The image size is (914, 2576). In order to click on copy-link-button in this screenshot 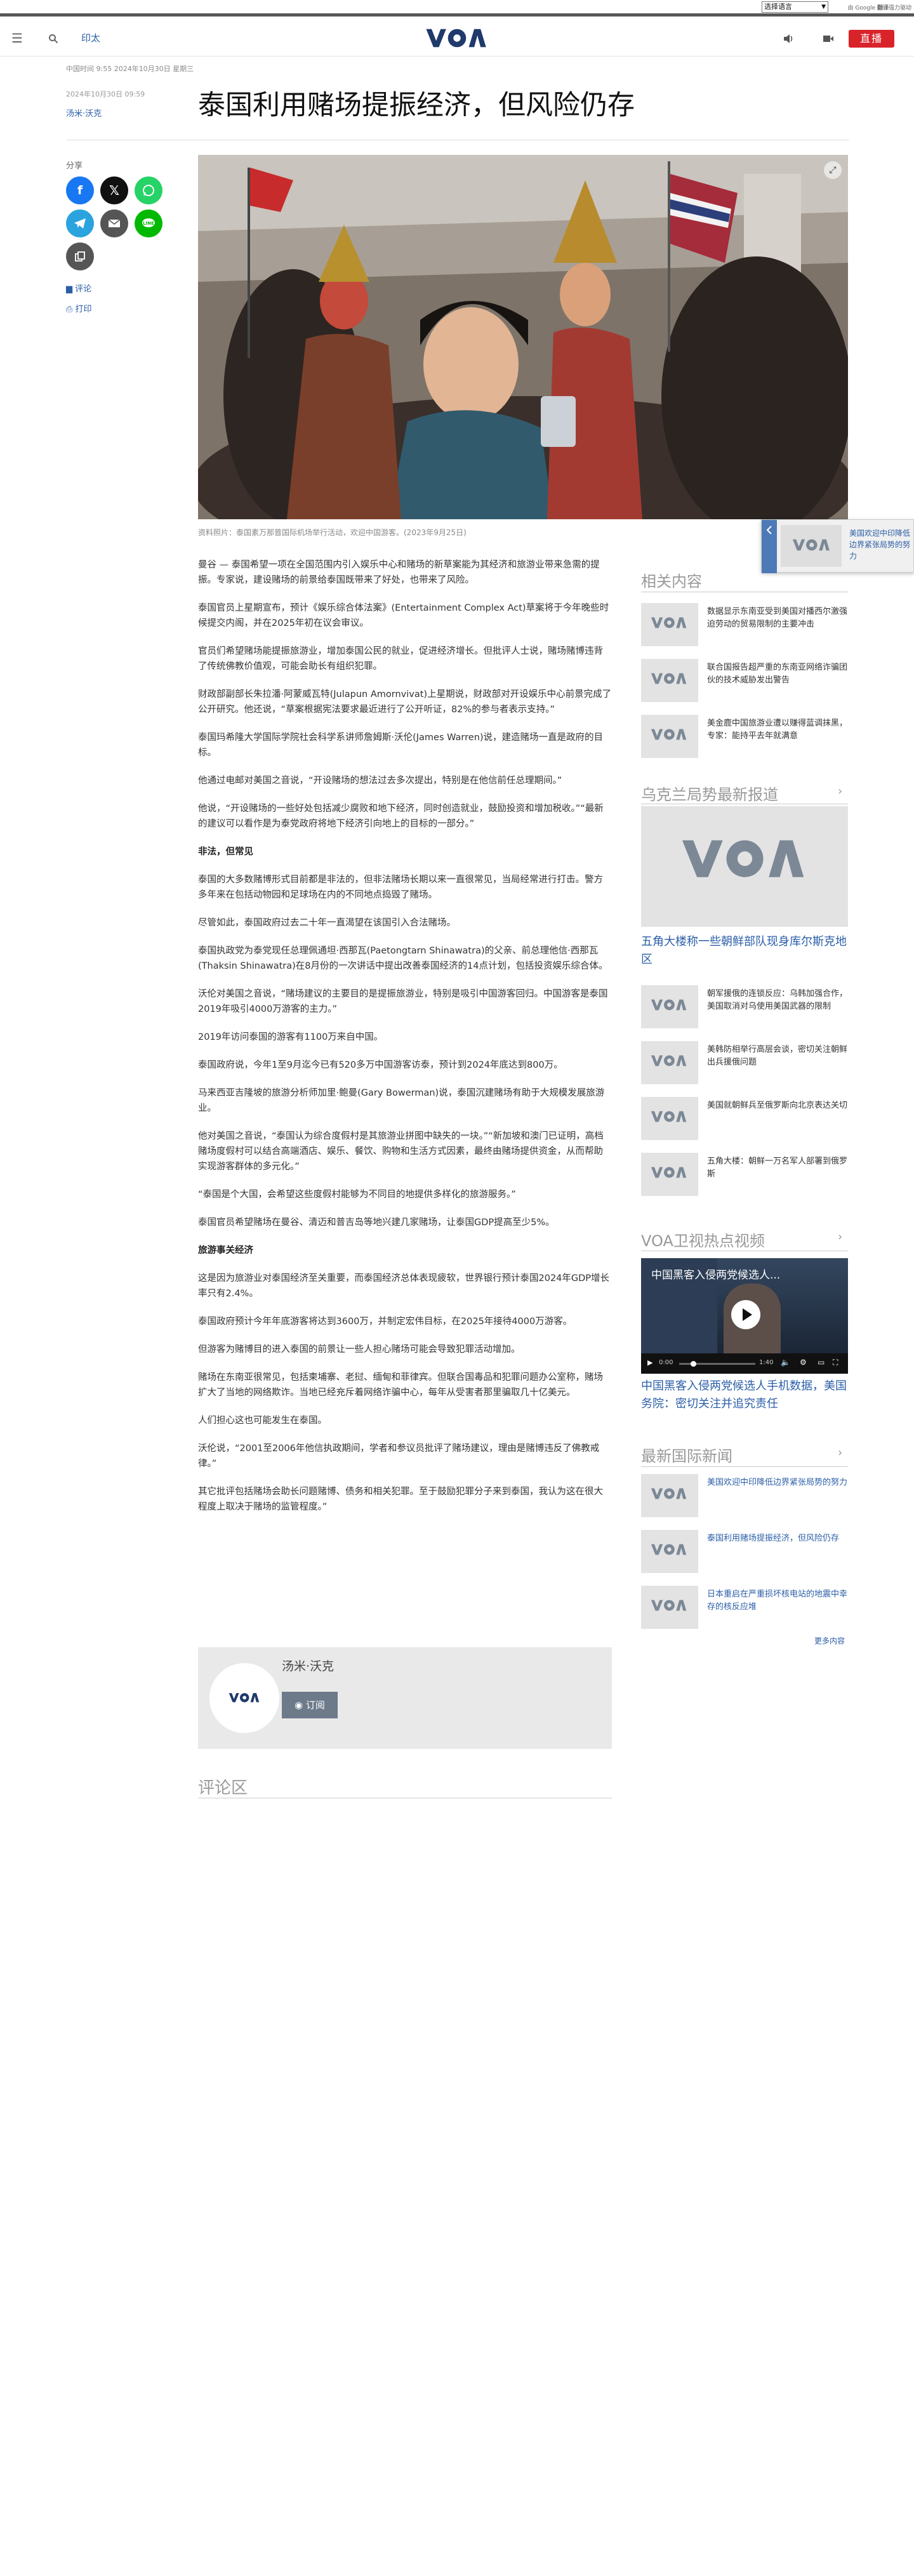, I will do `click(80, 256)`.